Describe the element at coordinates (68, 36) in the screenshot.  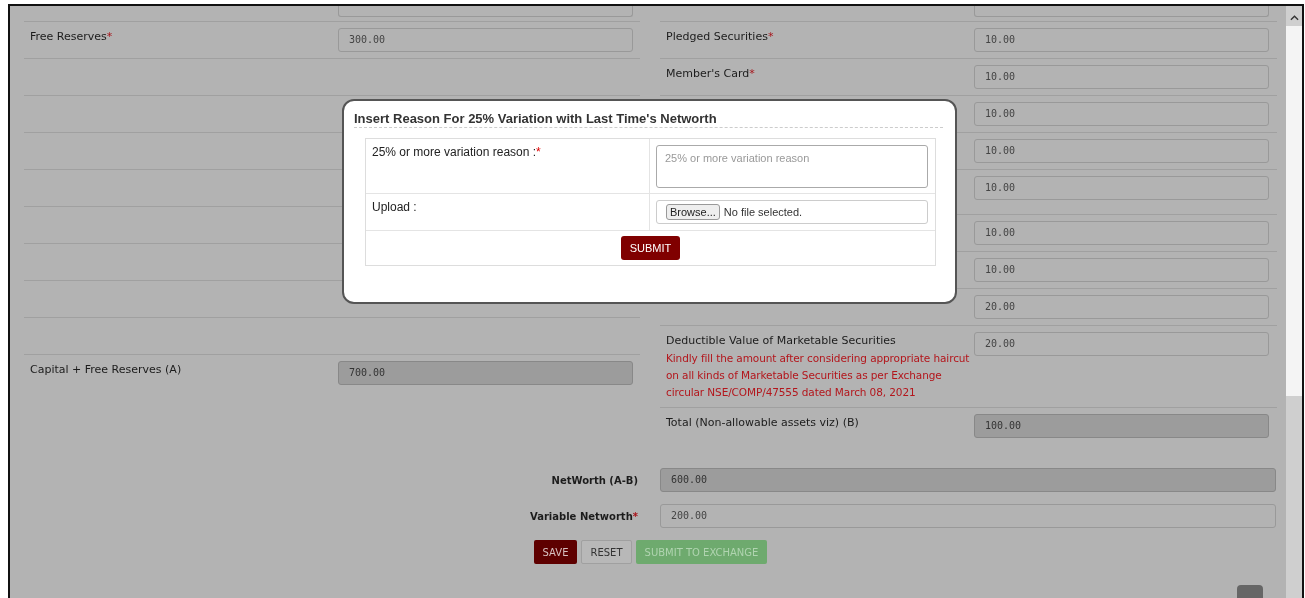
I see `field-label: Free Reserves` at that location.